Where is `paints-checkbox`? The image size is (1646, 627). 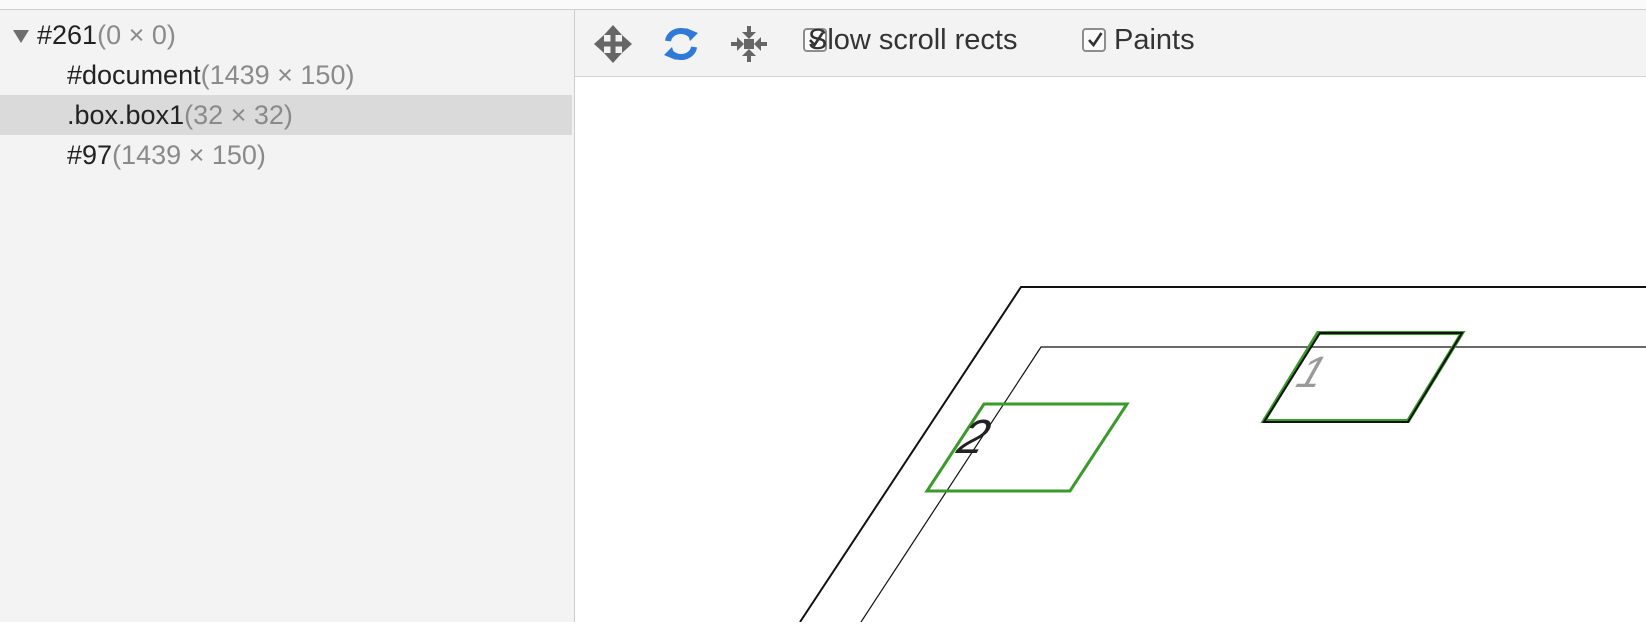 paints-checkbox is located at coordinates (1094, 40).